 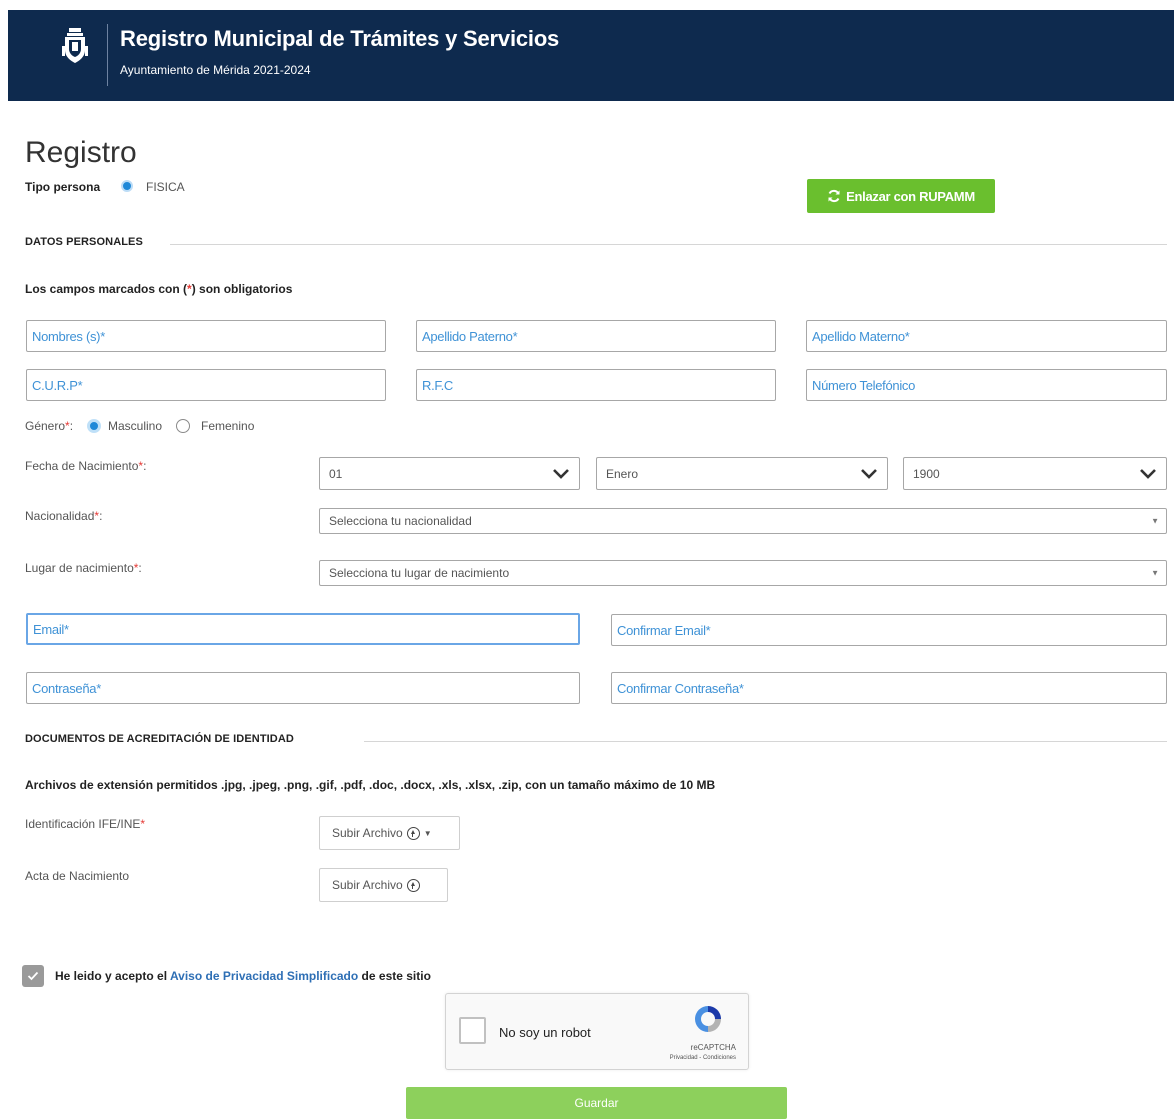 I want to click on password-input, so click(x=303, y=688).